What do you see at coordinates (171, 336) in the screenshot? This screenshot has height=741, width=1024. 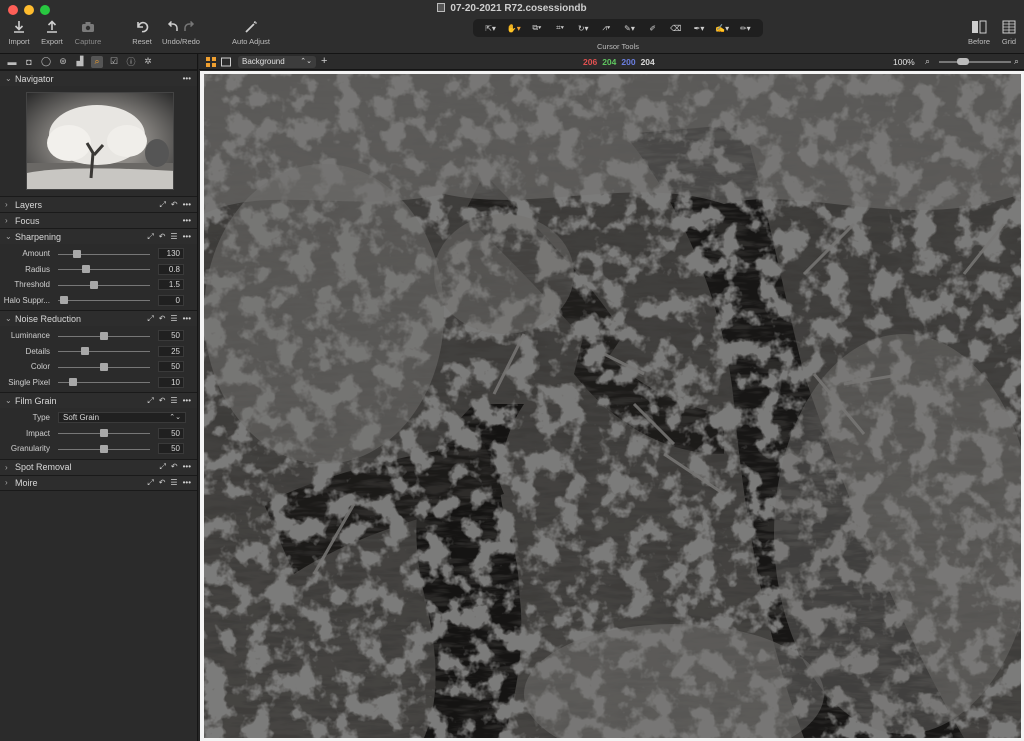 I see `luminance-value: 50` at bounding box center [171, 336].